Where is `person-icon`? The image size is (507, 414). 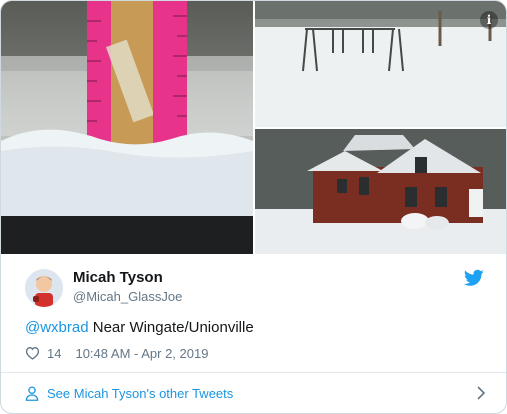
person-icon is located at coordinates (32, 393).